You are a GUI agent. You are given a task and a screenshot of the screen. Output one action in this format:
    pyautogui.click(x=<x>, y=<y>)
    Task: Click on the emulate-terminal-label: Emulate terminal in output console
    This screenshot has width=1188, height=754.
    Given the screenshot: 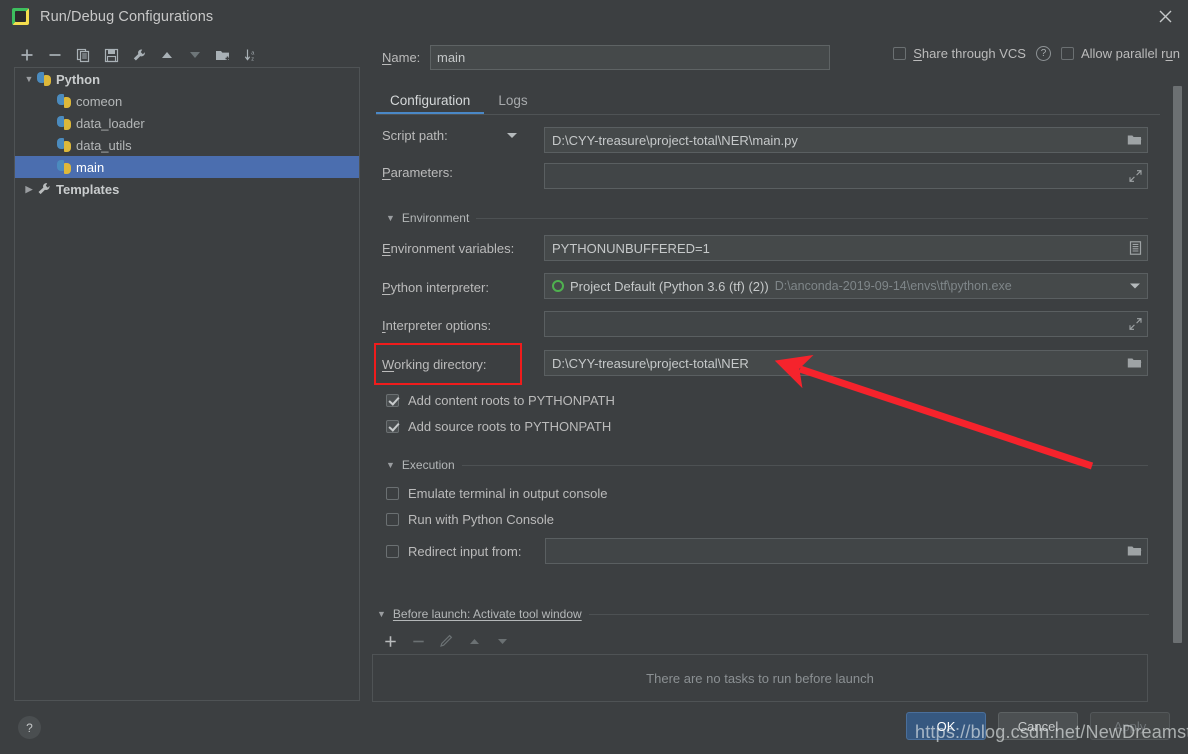 What is the action you would take?
    pyautogui.click(x=508, y=493)
    